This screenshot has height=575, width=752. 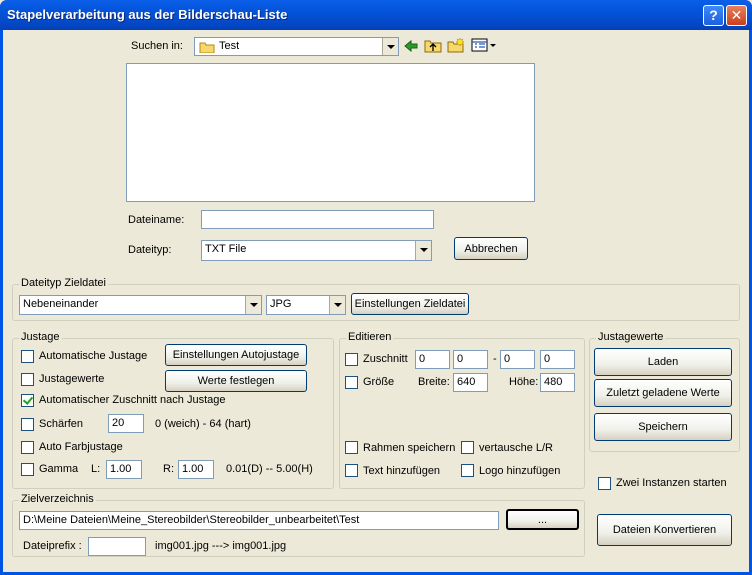 I want to click on set-values-label: Werte festlegen, so click(x=236, y=381).